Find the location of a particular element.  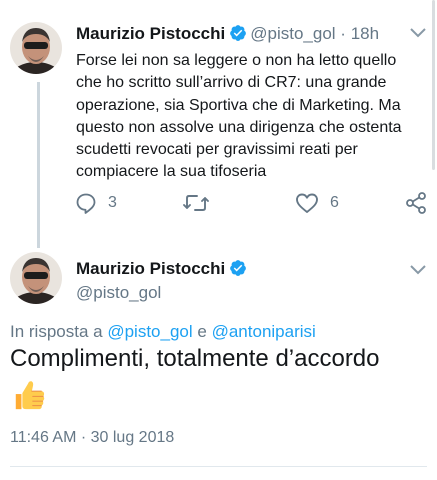

tweet-header: Maurizio Pistocchi is located at coordinates (163, 269).